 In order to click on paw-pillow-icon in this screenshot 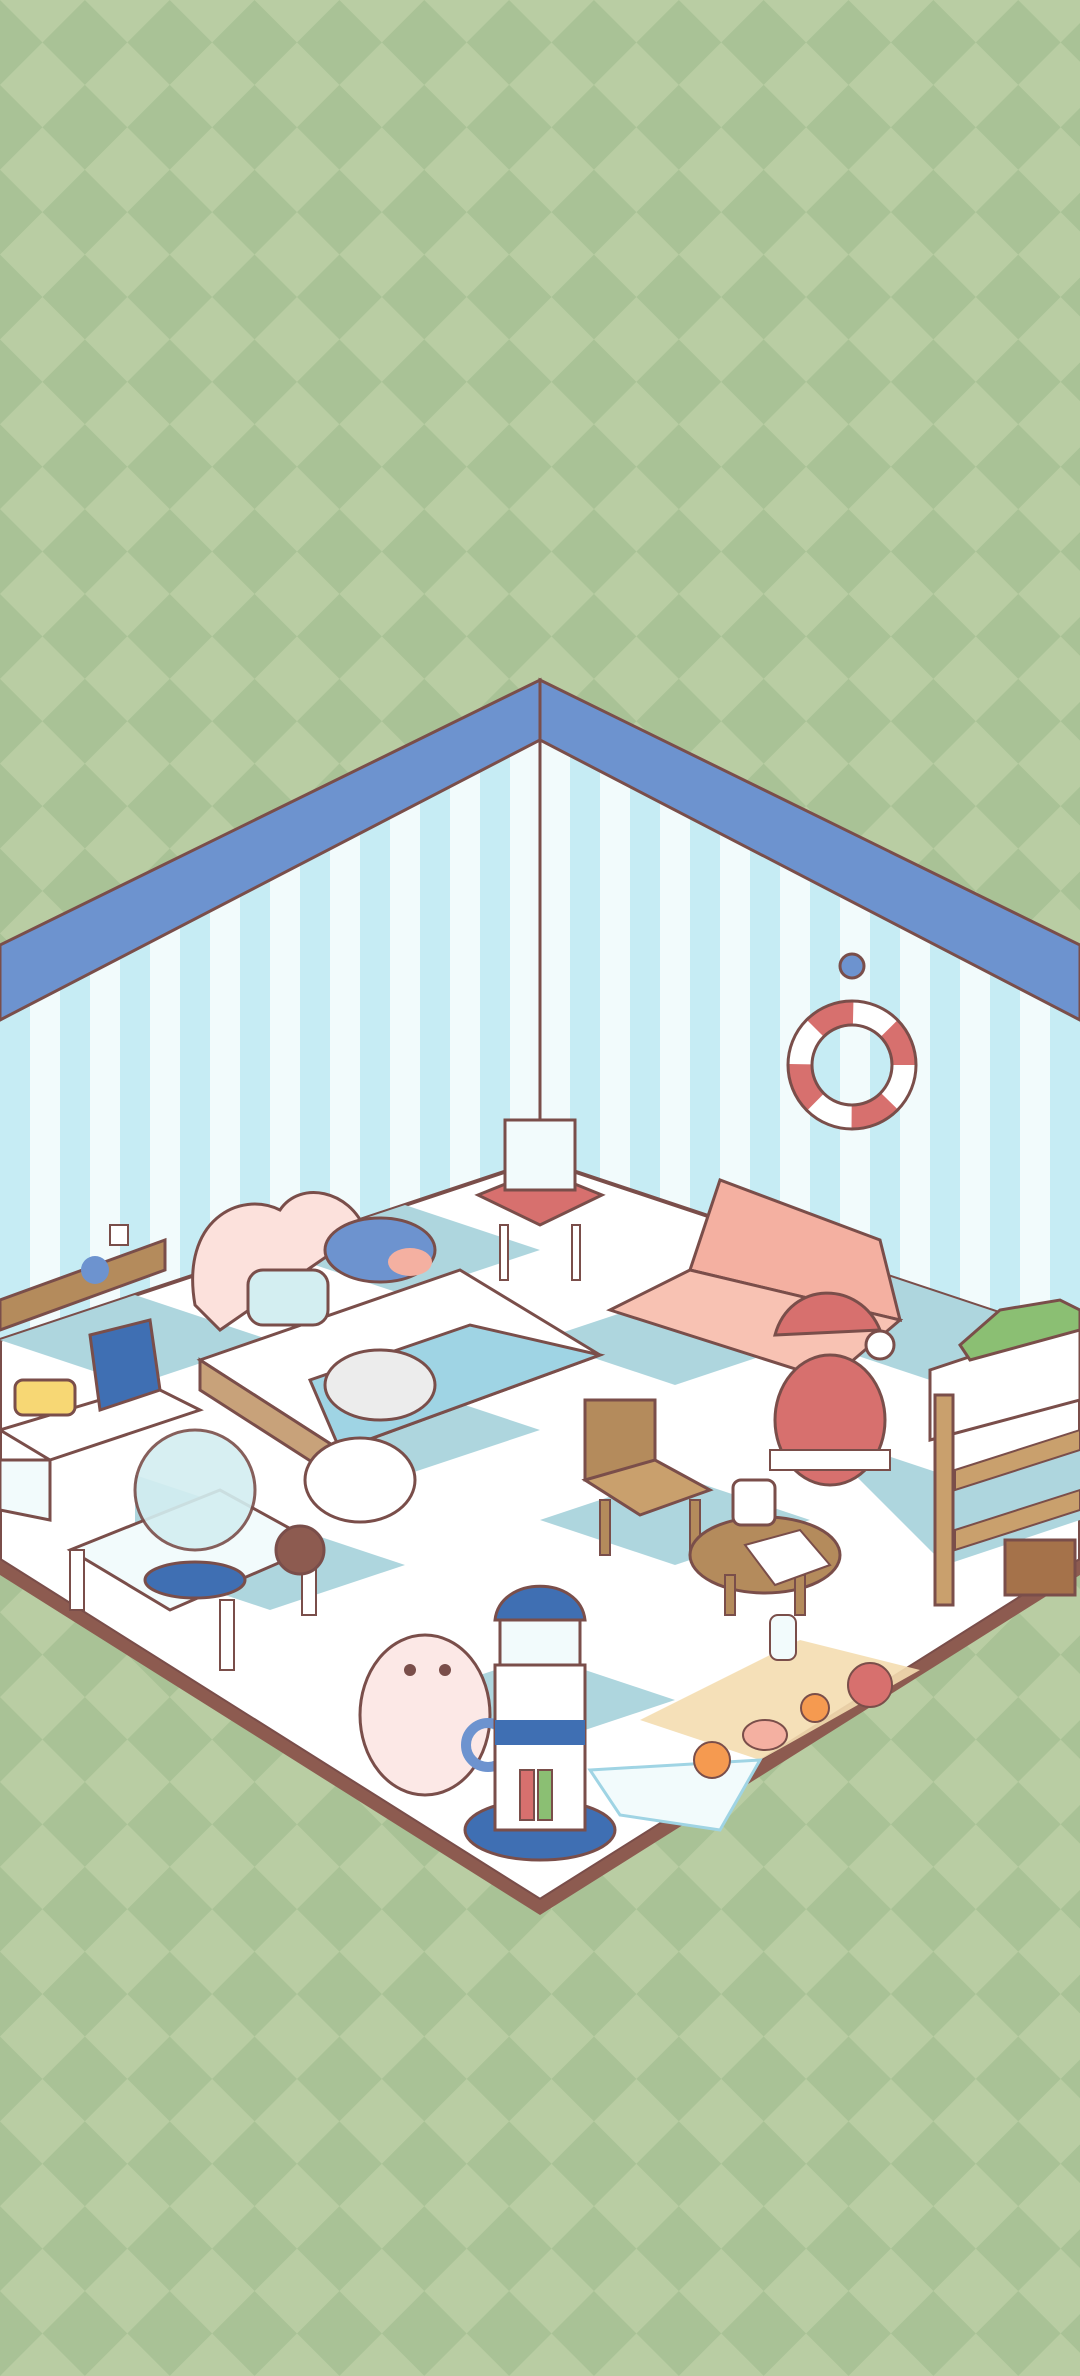, I will do `click(288, 1297)`.